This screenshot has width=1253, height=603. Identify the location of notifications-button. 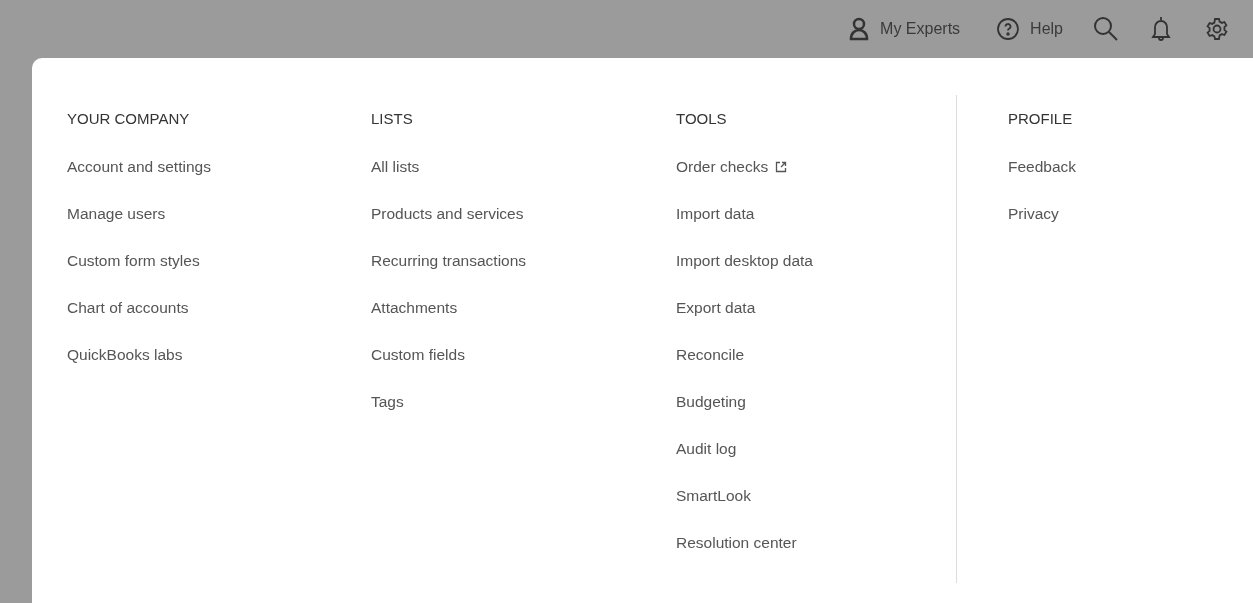
(1161, 29).